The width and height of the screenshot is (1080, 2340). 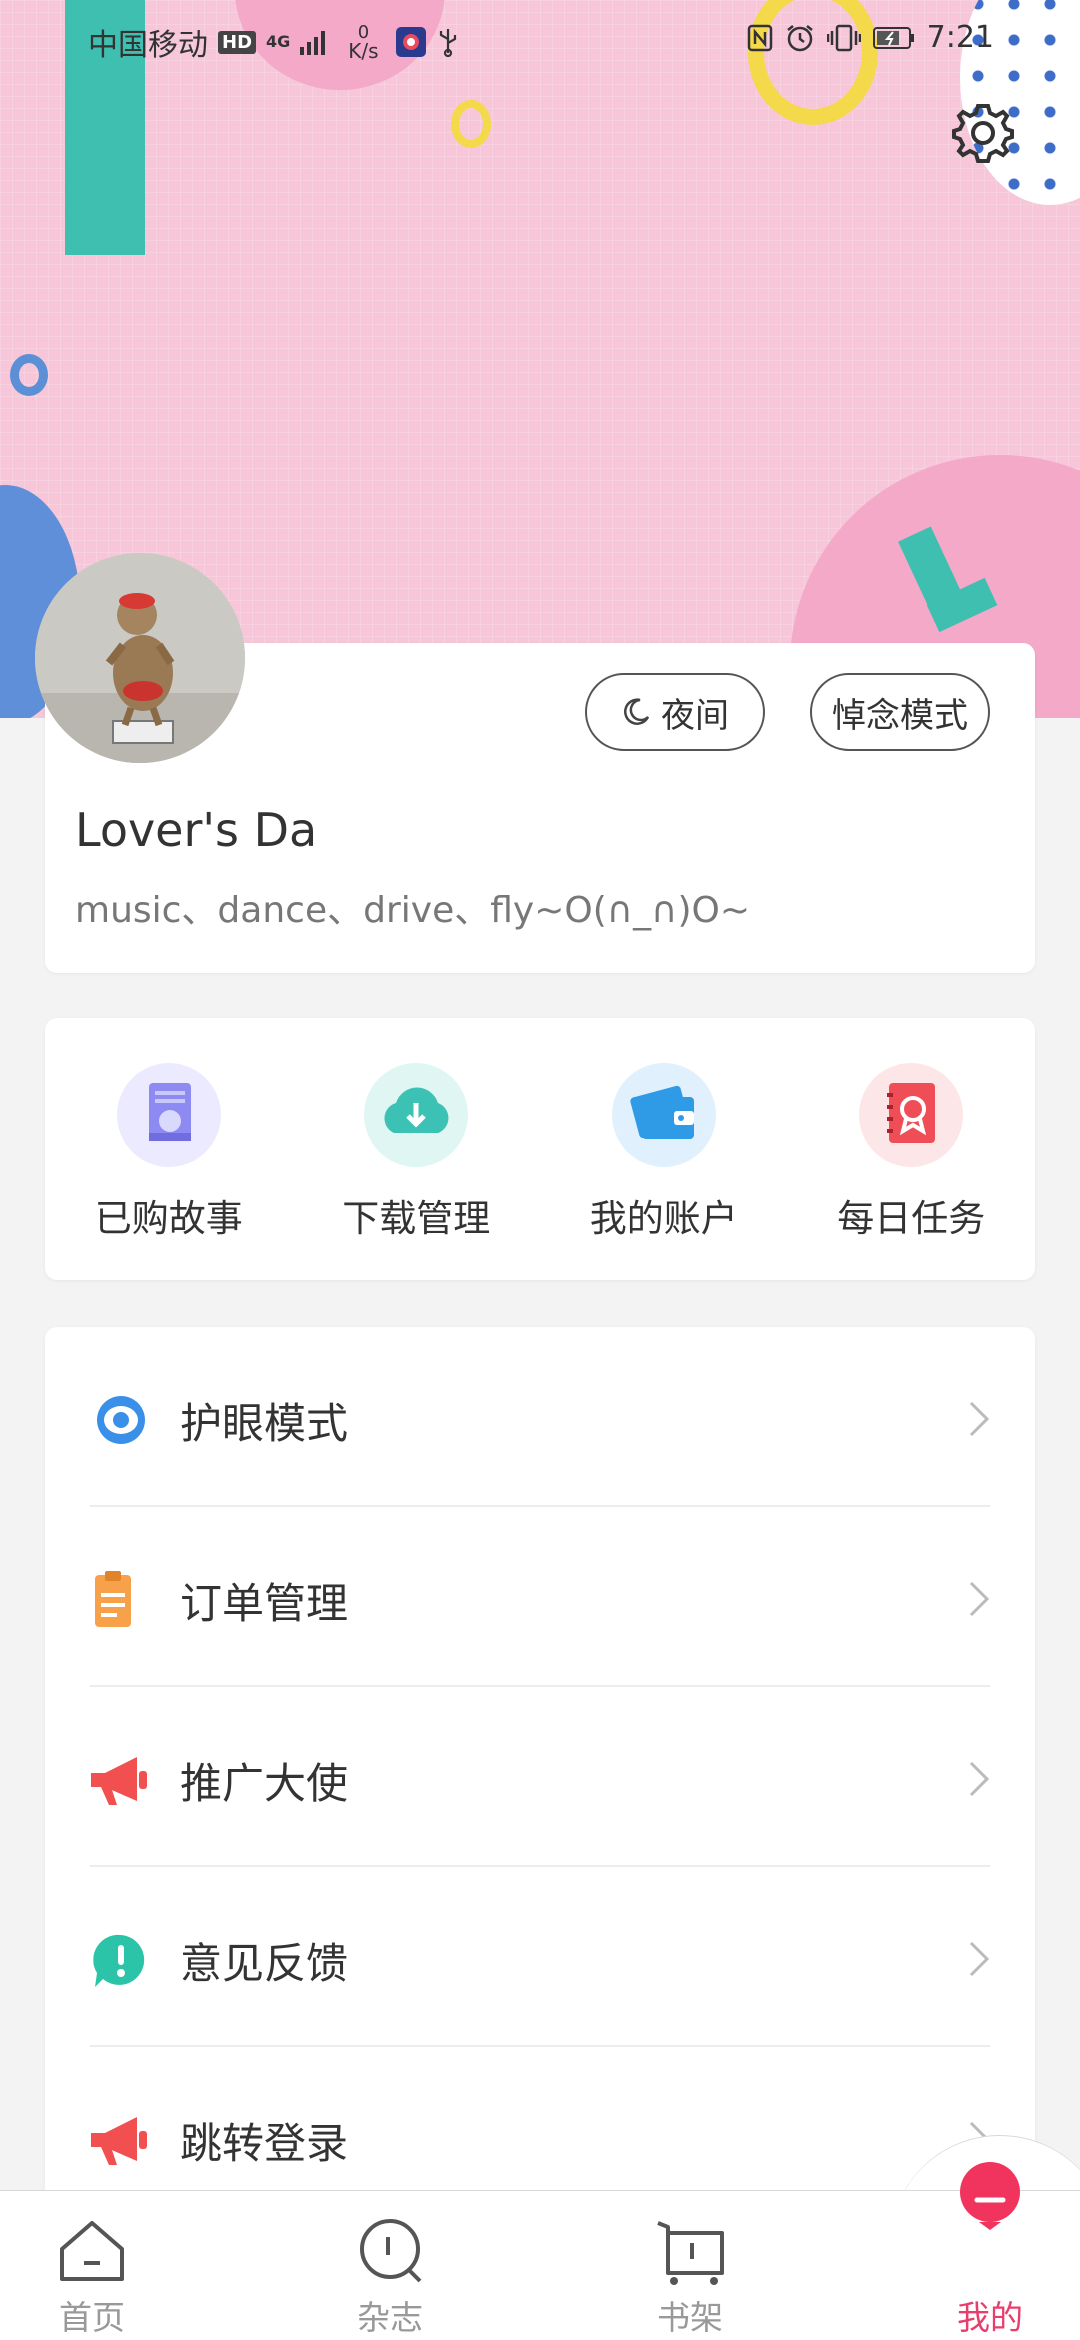 What do you see at coordinates (990, 2317) in the screenshot?
I see `nav-label: 我的` at bounding box center [990, 2317].